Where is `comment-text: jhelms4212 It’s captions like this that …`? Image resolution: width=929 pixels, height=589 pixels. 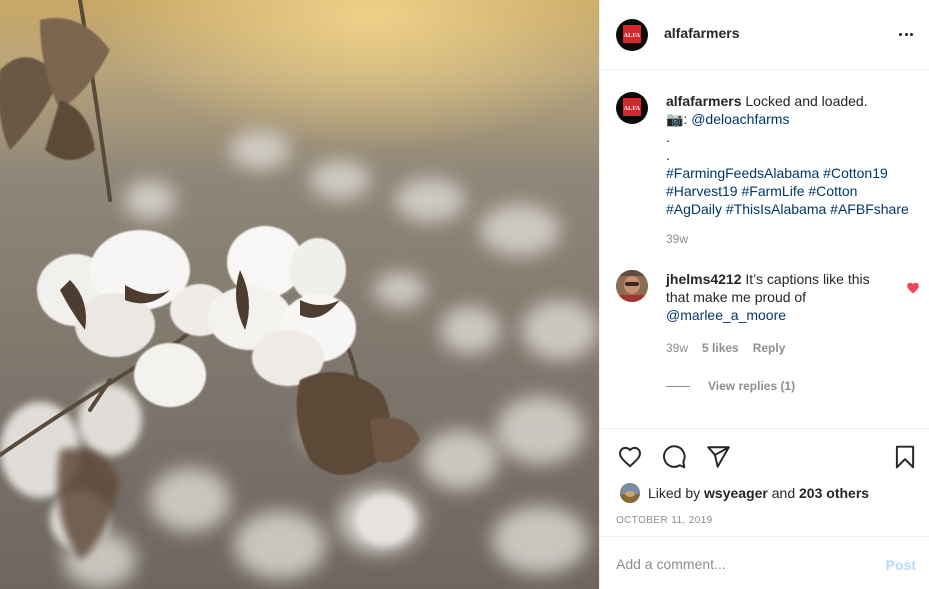
comment-text: jhelms4212 It’s captions like this that … is located at coordinates (778, 297).